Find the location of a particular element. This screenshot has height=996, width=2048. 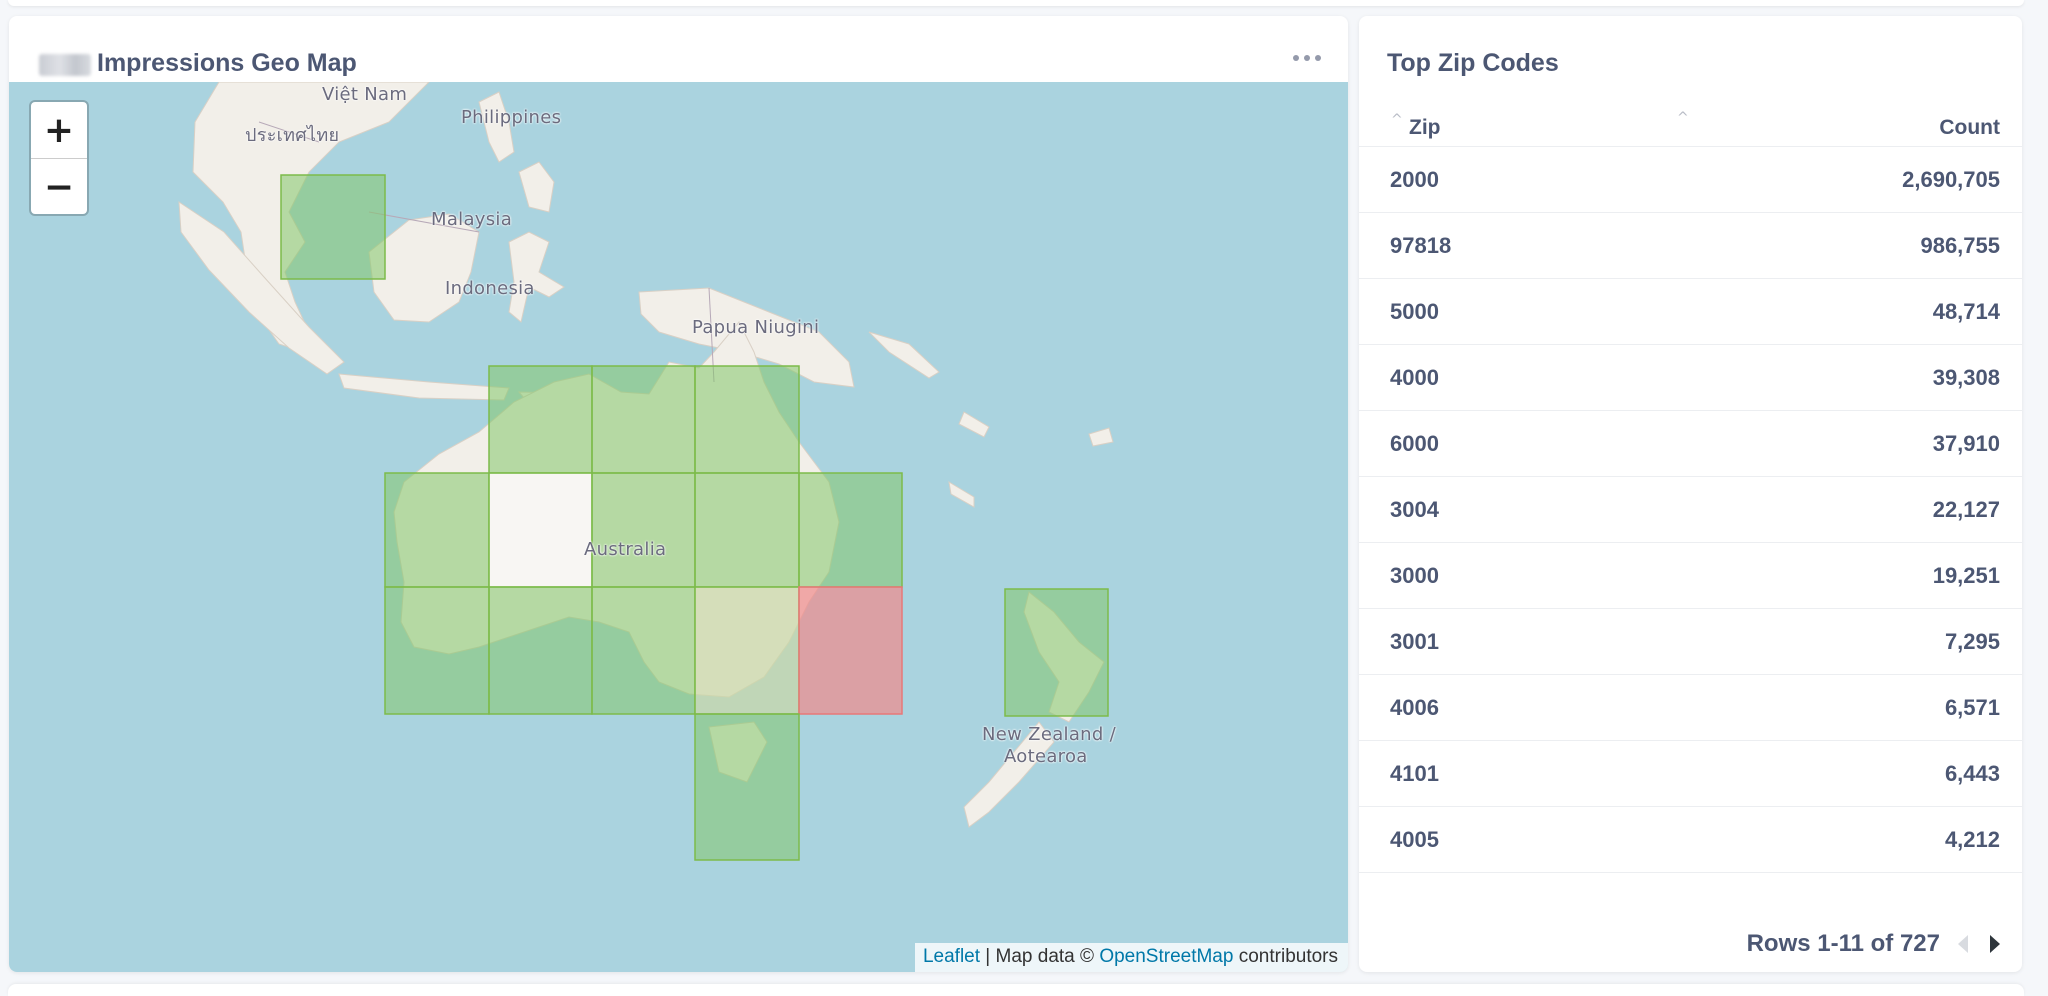

map-label-australia: Australia is located at coordinates (625, 549).